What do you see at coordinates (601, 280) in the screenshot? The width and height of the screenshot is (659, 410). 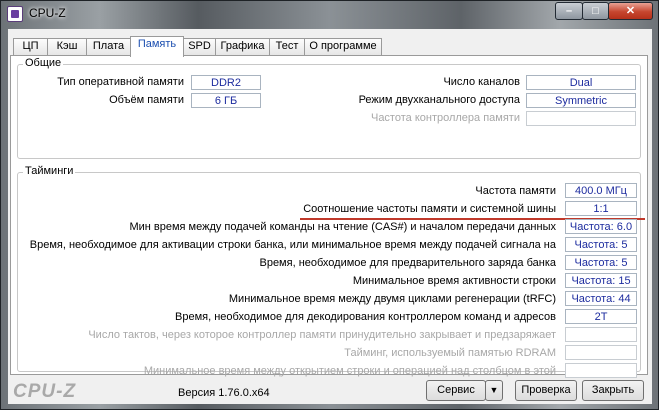 I see `timing-value-cycle-time: Частота: 15` at bounding box center [601, 280].